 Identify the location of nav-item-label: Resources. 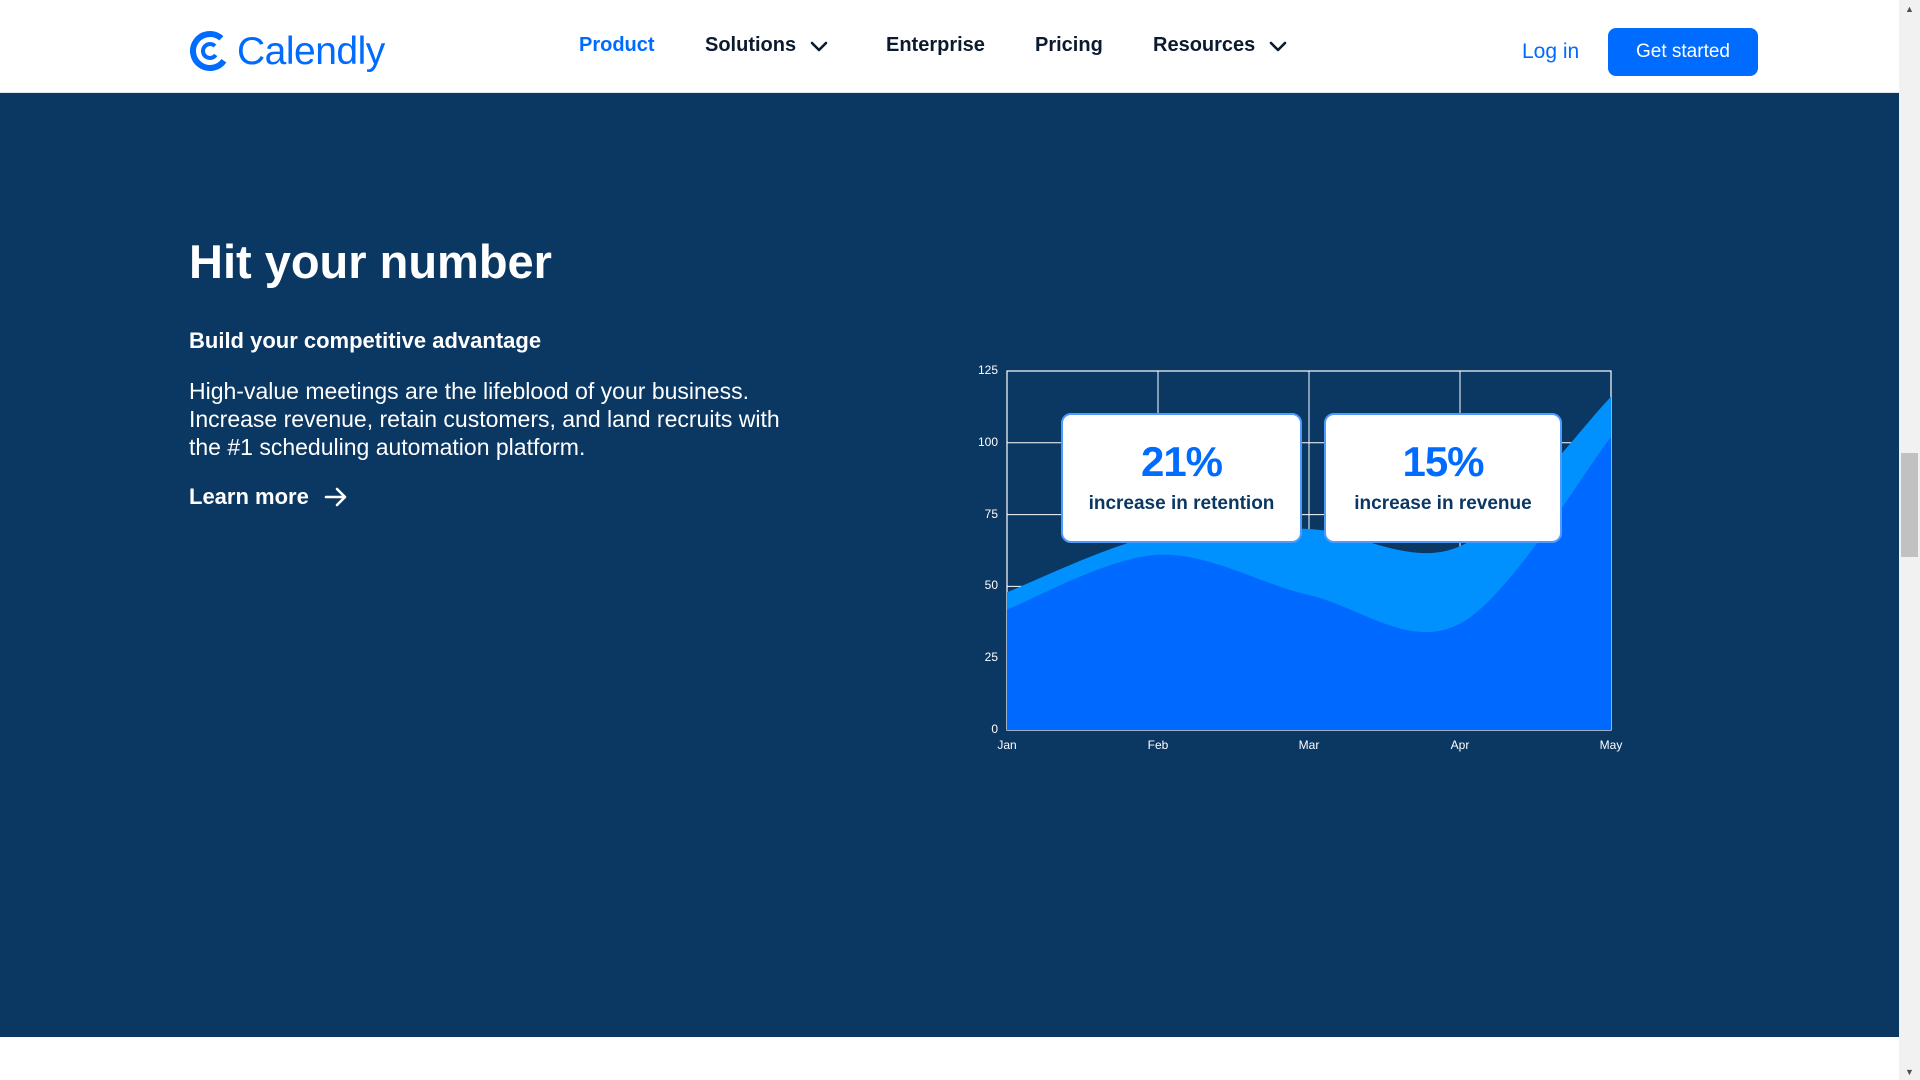
(1204, 45).